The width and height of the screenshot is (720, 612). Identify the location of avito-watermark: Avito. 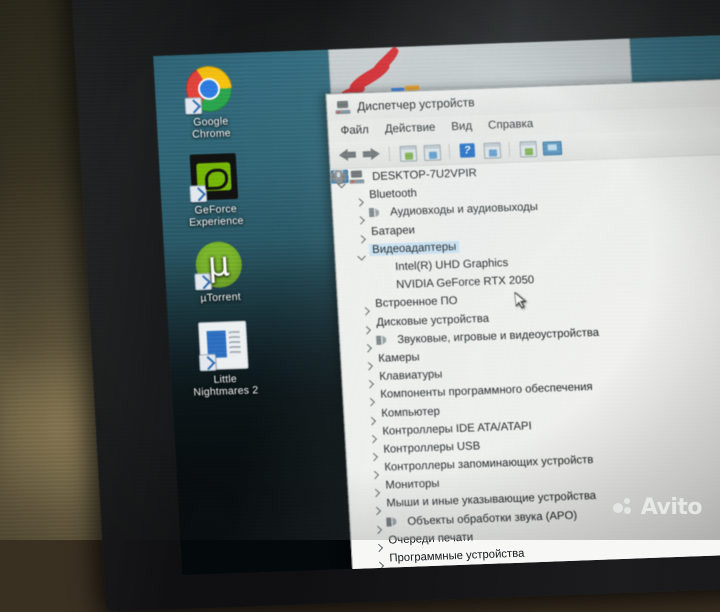
(657, 507).